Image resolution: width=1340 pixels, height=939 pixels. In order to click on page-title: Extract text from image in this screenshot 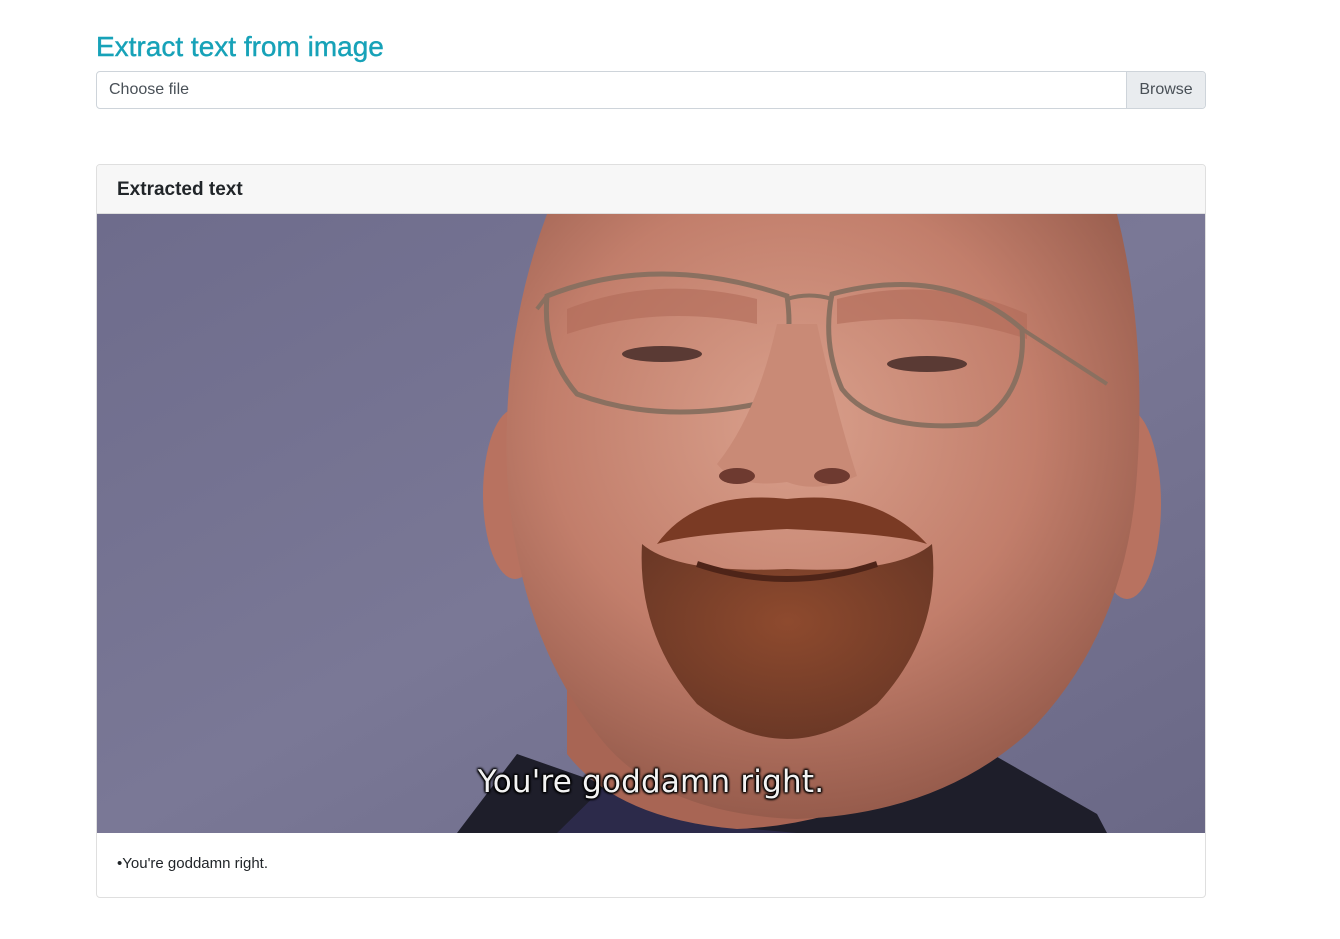, I will do `click(240, 46)`.